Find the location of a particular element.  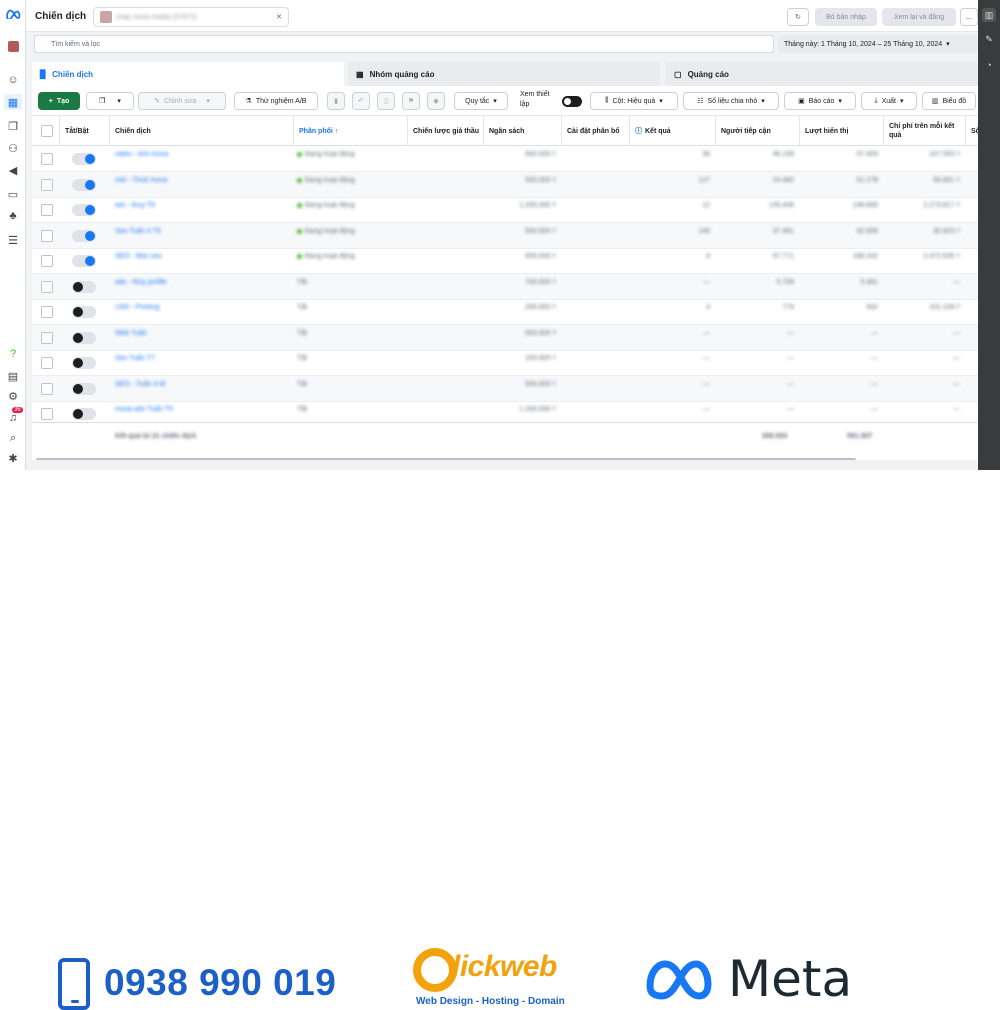

discard-draft-button: Bỏ bản nháp is located at coordinates (846, 17).